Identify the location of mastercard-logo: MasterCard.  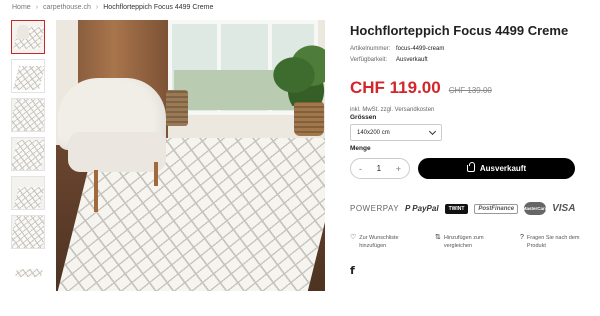
(535, 208).